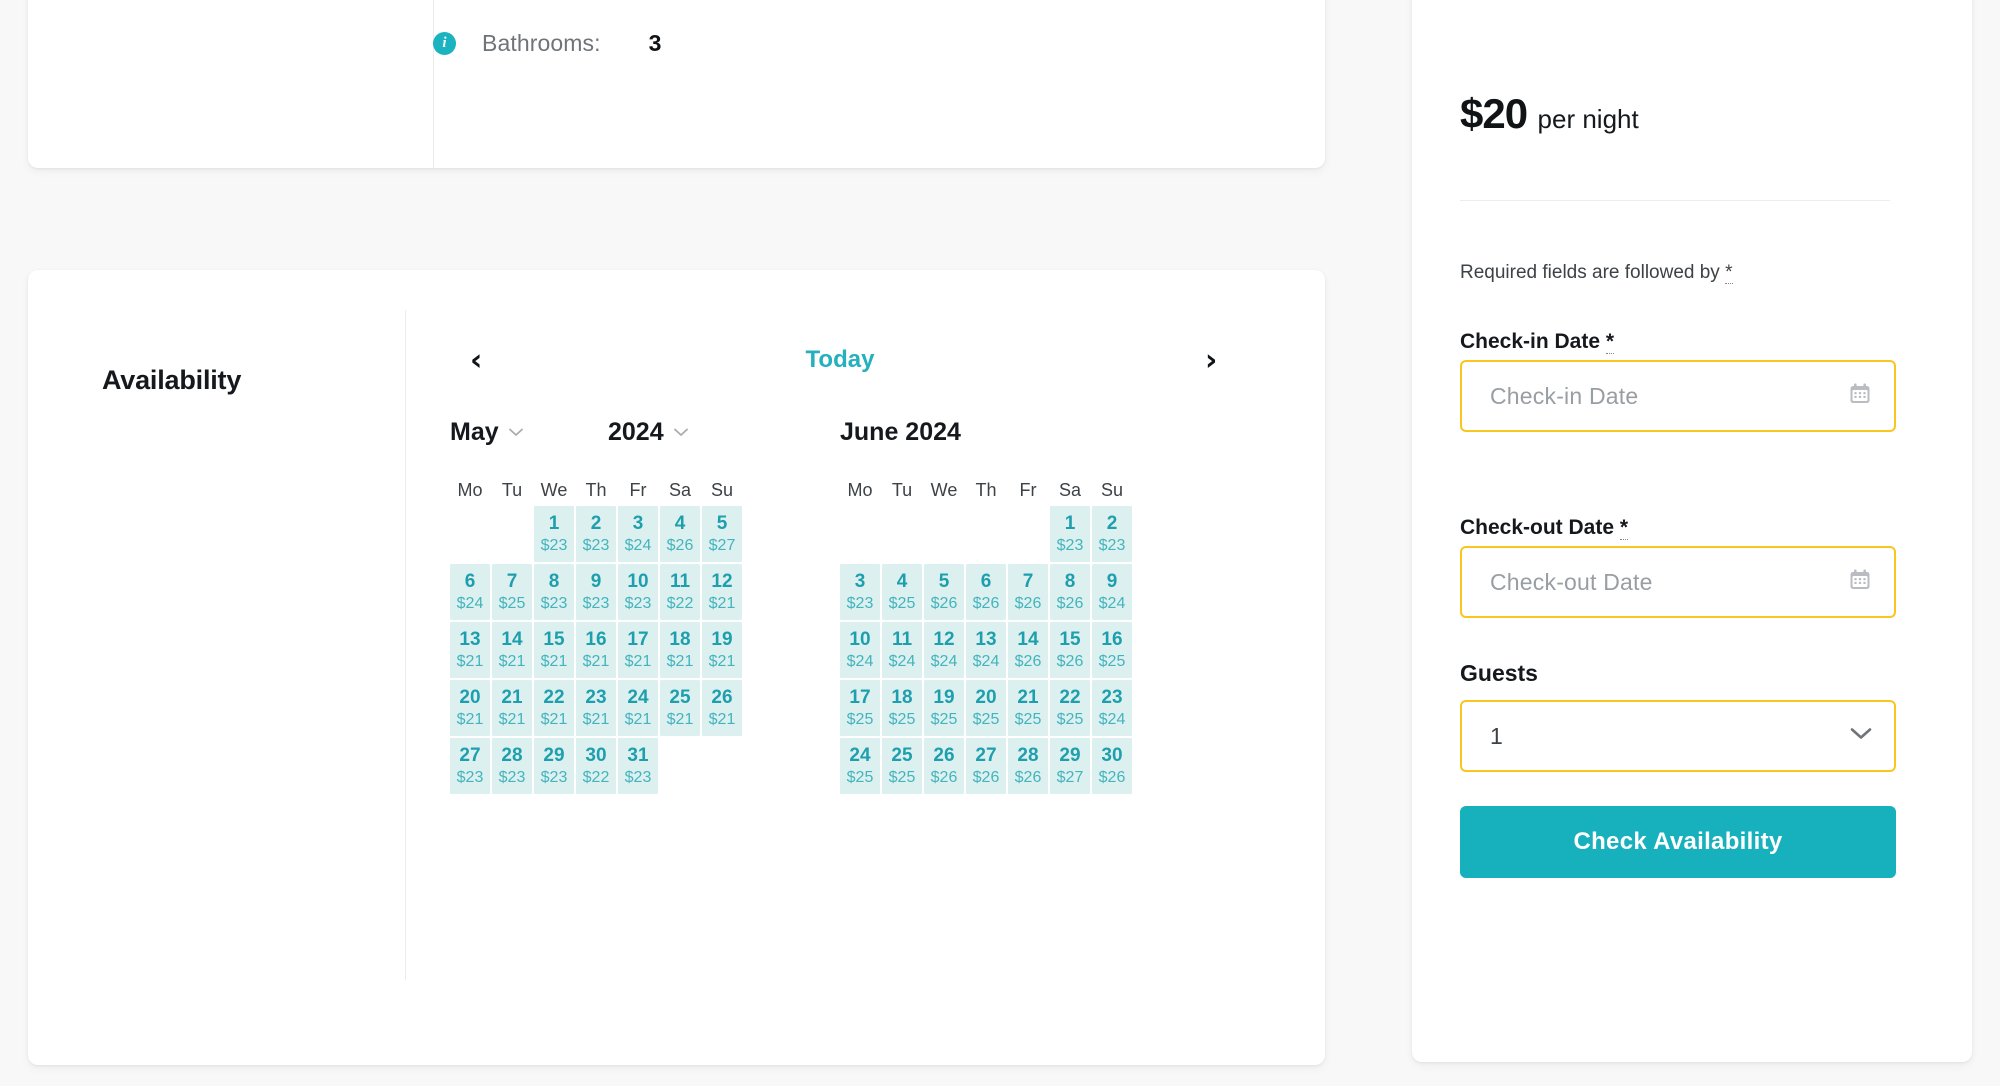 The image size is (2000, 1086). I want to click on price-line: $20 per night, so click(1549, 114).